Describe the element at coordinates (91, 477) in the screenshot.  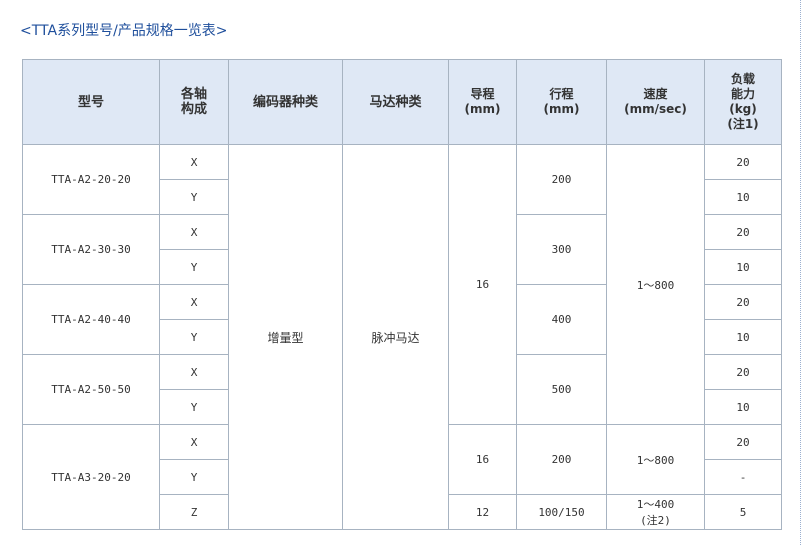
I see `cell-model: TTA-A3-20-20` at that location.